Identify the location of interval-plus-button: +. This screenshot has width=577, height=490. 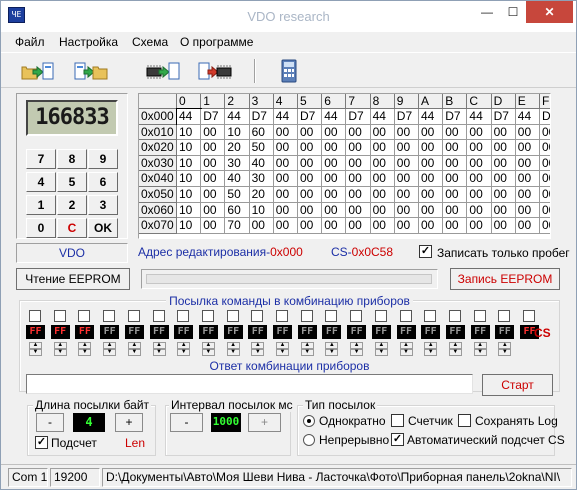
(264, 422).